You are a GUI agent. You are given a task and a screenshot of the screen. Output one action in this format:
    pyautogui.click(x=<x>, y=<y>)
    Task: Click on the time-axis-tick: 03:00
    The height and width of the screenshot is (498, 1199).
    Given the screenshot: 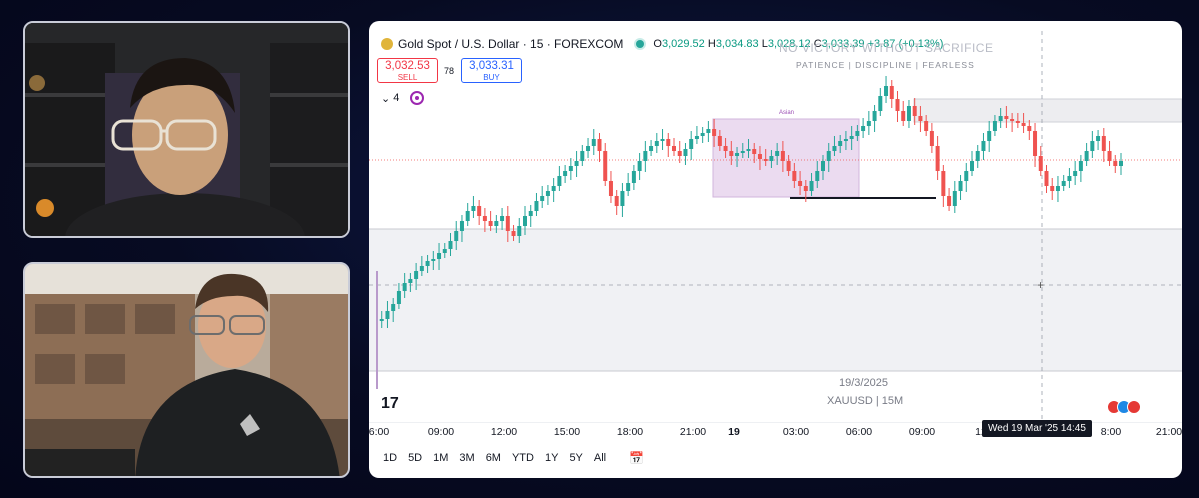 What is the action you would take?
    pyautogui.click(x=796, y=432)
    